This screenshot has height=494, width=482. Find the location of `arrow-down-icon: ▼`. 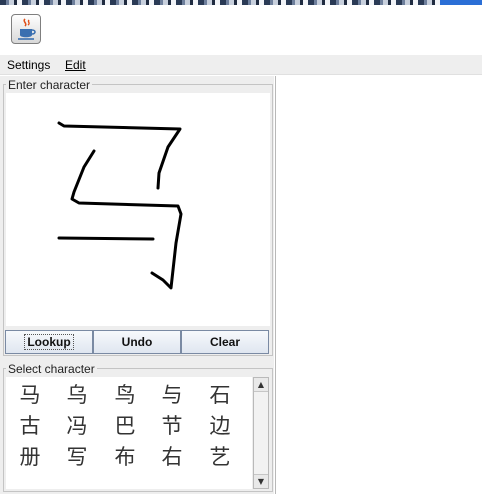

arrow-down-icon: ▼ is located at coordinates (261, 481).